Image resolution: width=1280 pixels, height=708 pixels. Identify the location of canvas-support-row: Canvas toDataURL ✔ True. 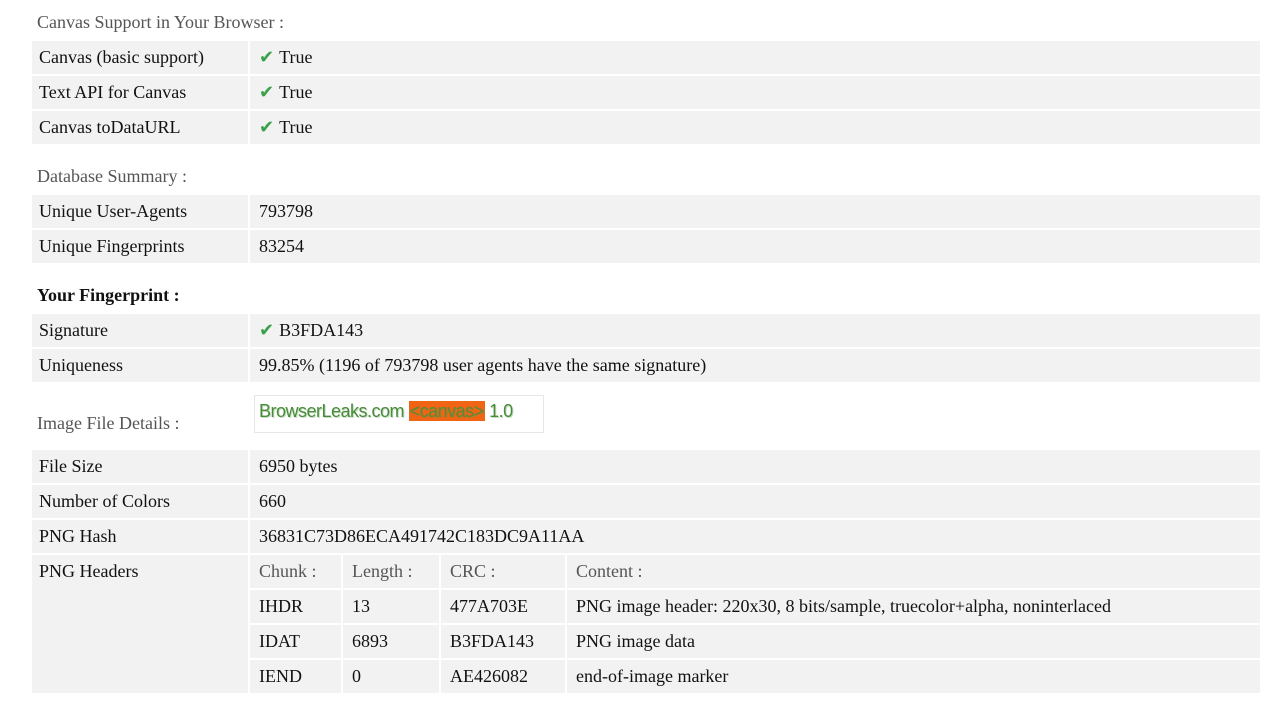
(646, 127).